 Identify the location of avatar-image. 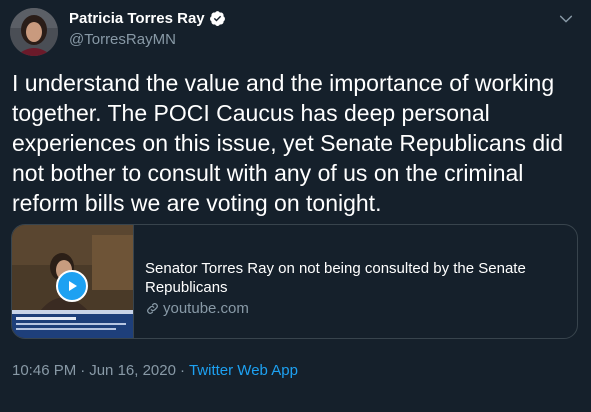
(34, 32).